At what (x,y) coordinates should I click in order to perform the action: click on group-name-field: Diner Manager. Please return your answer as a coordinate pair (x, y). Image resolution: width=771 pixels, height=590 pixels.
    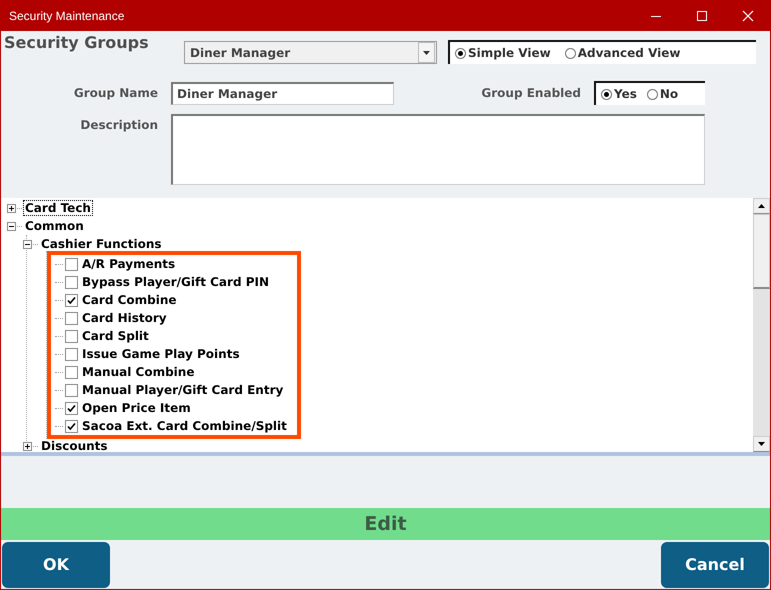
    Looking at the image, I should click on (282, 93).